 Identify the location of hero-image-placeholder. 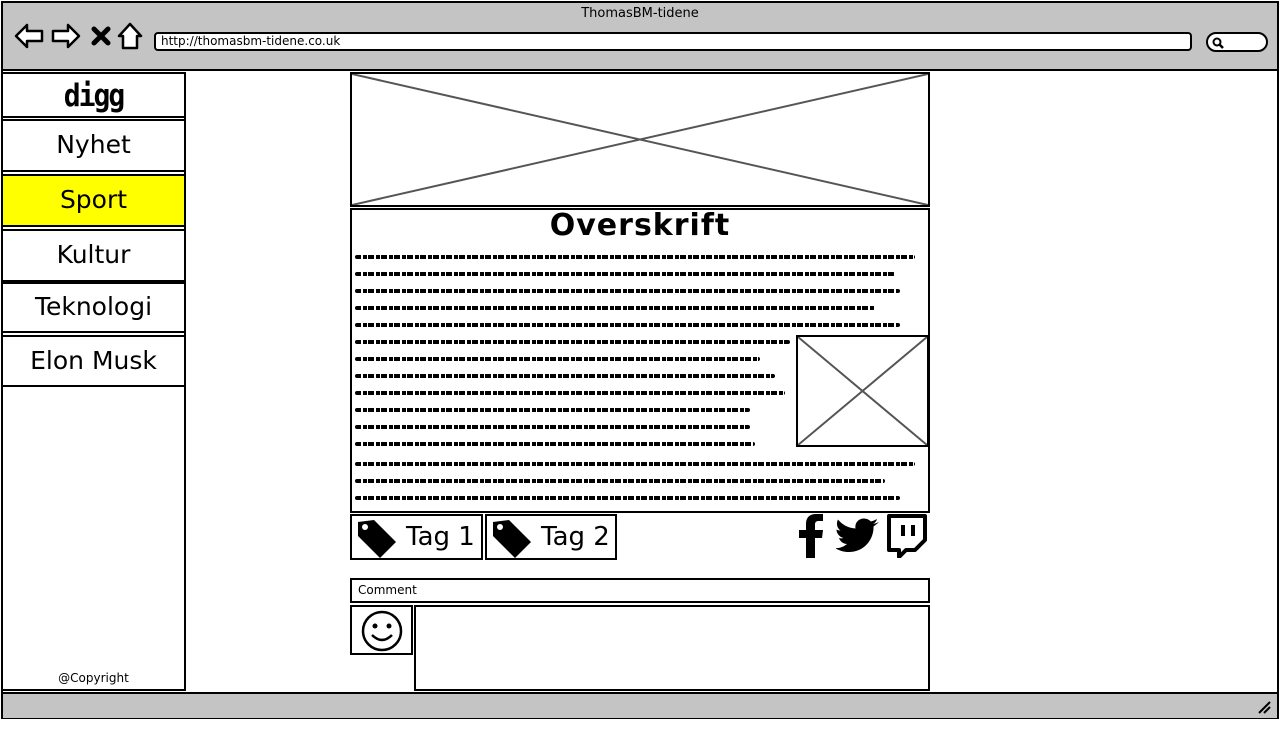
(640, 139).